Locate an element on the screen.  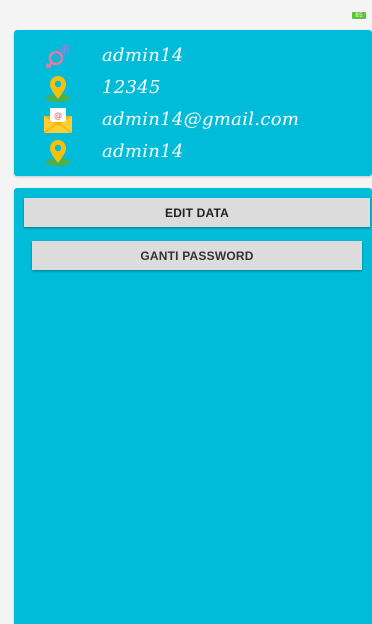
battery-indicator: 85 is located at coordinates (359, 15).